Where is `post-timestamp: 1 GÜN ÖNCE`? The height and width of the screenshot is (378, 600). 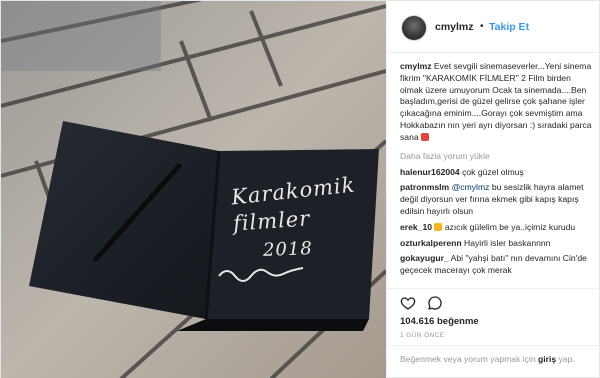
post-timestamp: 1 GÜN ÖNCE is located at coordinates (422, 335).